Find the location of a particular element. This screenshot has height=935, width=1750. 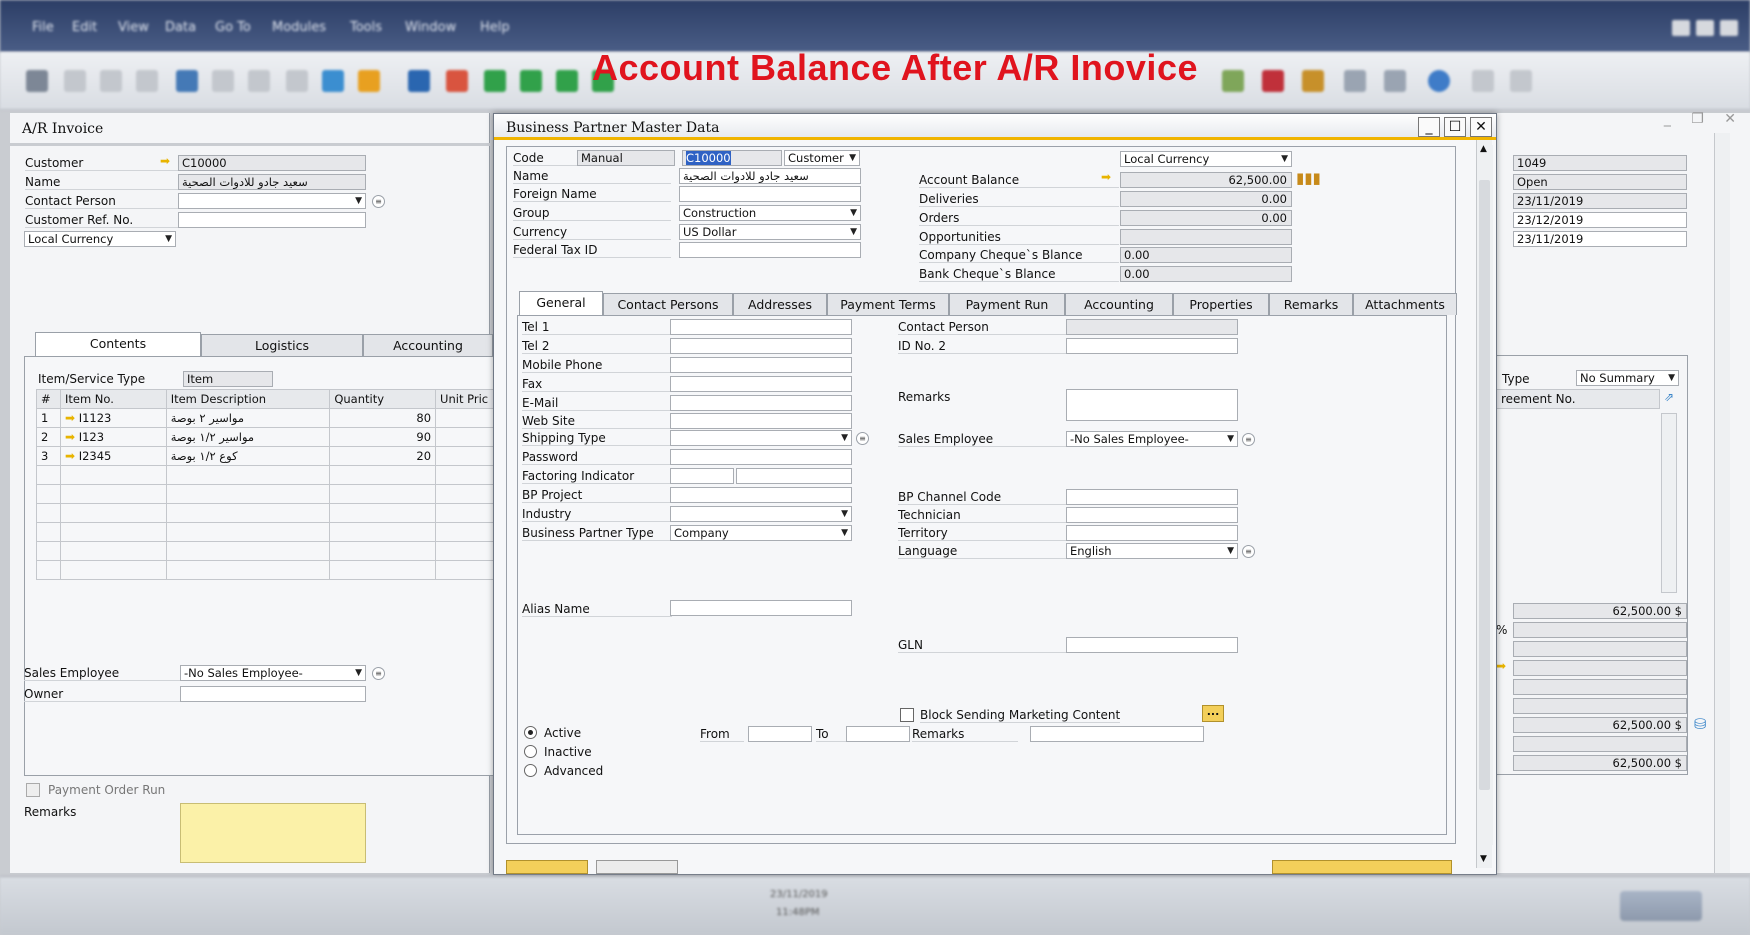

remarks-textarea is located at coordinates (273, 833).